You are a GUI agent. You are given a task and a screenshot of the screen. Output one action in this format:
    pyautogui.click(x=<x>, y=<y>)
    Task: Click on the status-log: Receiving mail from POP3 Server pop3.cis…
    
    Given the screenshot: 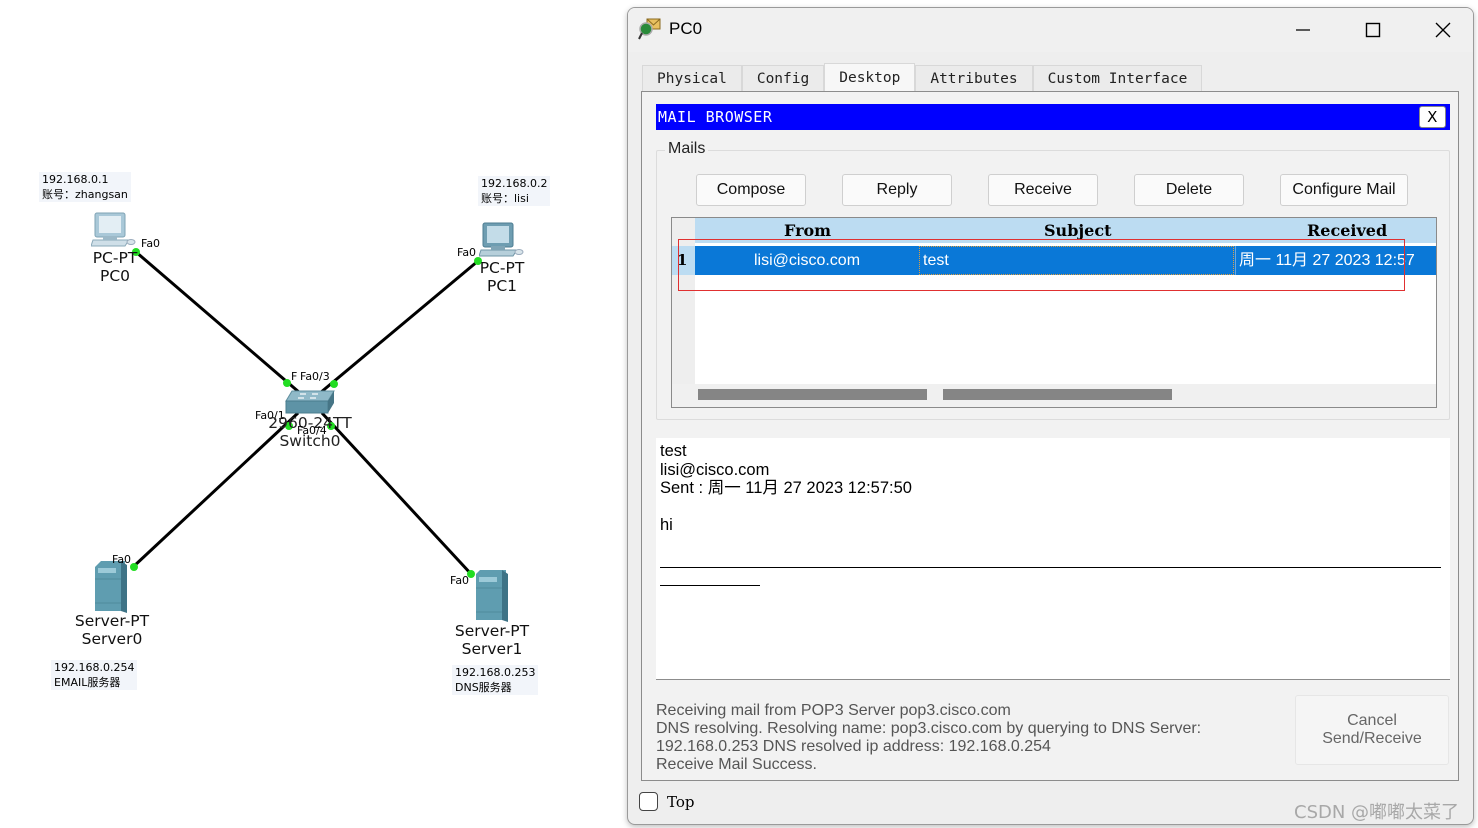 What is the action you would take?
    pyautogui.click(x=976, y=738)
    